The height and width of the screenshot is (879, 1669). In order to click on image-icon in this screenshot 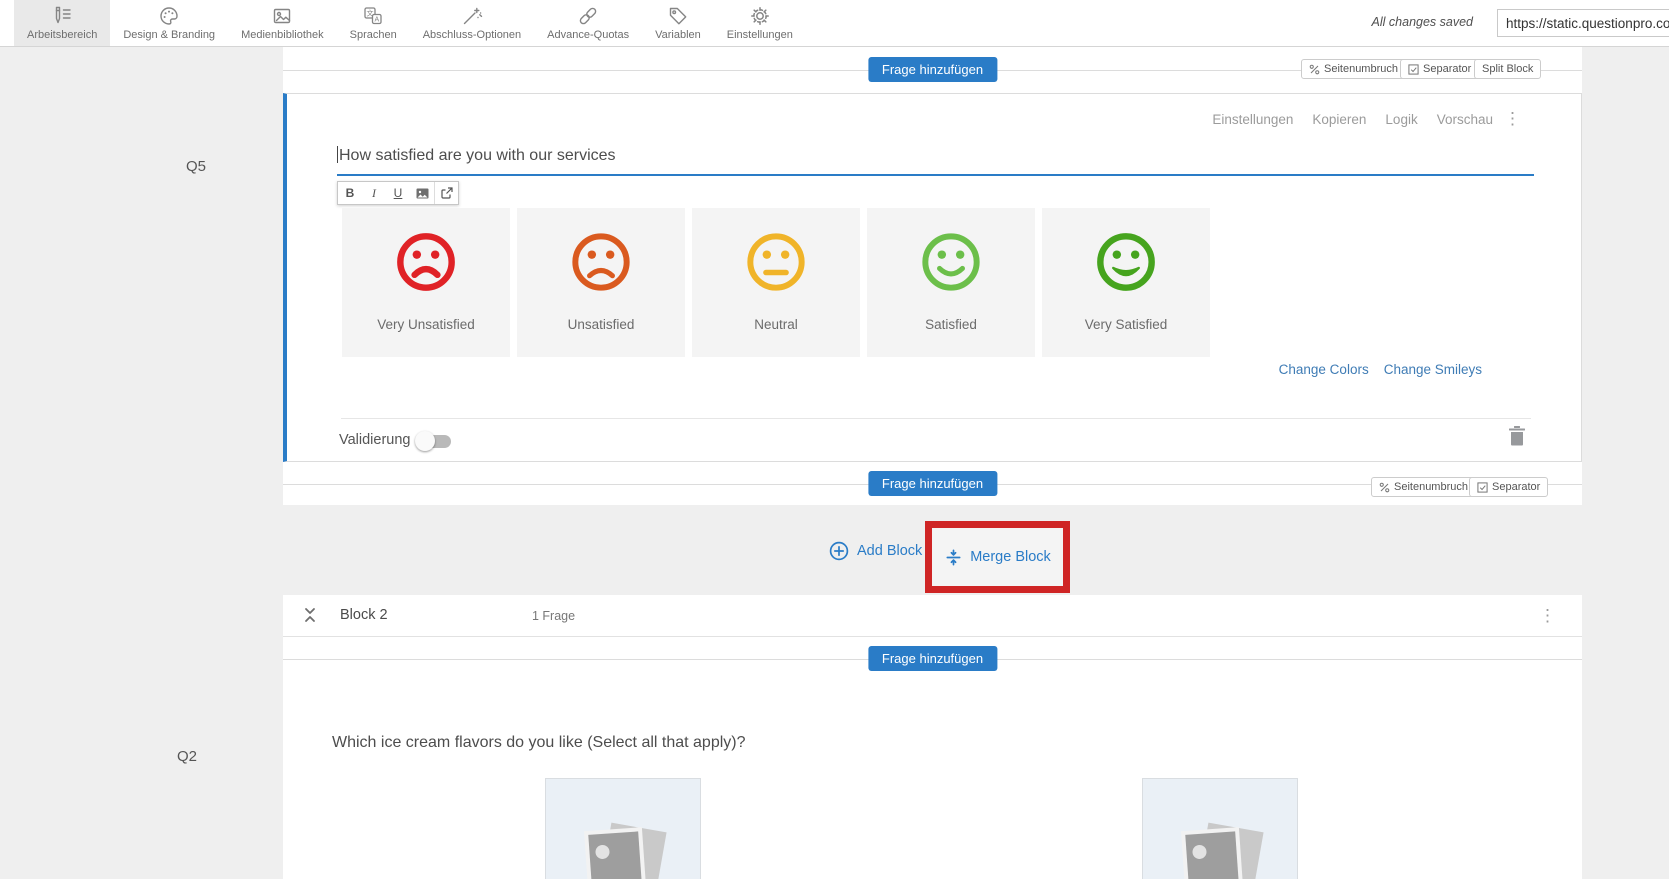, I will do `click(422, 193)`.